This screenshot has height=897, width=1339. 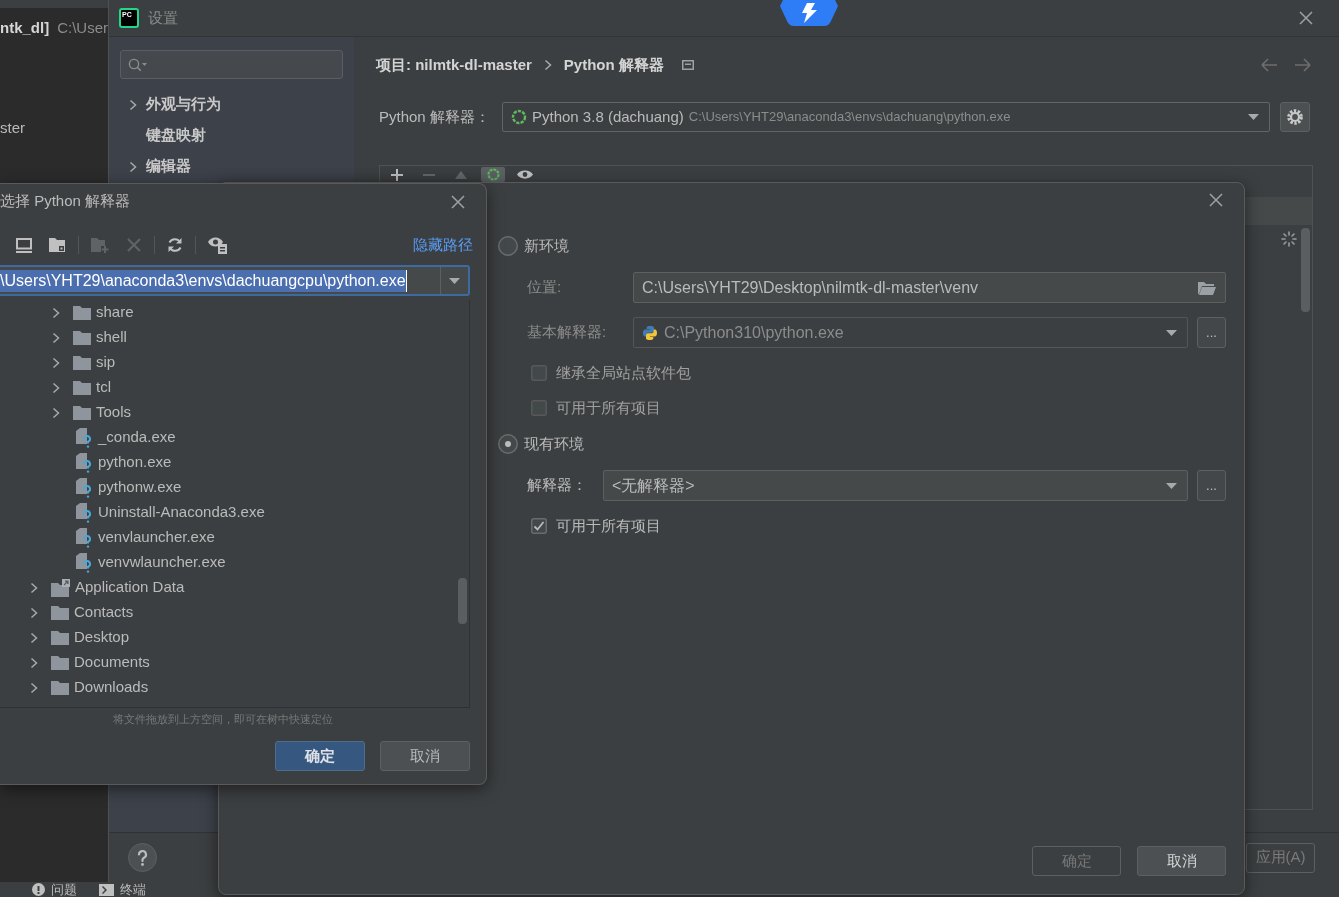 I want to click on hide-path-link: 隐藏路径, so click(x=443, y=245).